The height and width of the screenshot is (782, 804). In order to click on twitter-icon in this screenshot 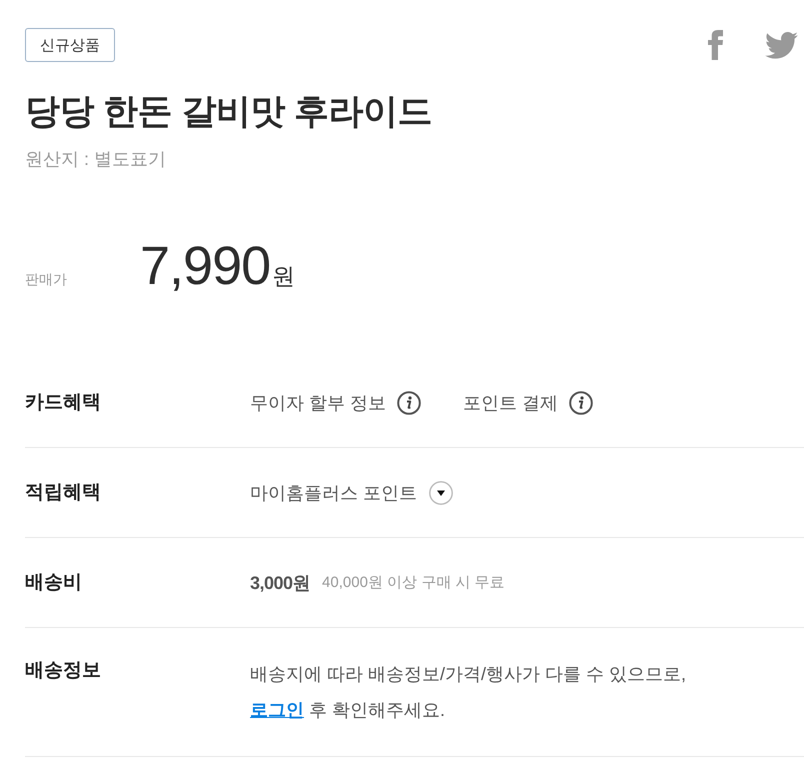, I will do `click(781, 45)`.